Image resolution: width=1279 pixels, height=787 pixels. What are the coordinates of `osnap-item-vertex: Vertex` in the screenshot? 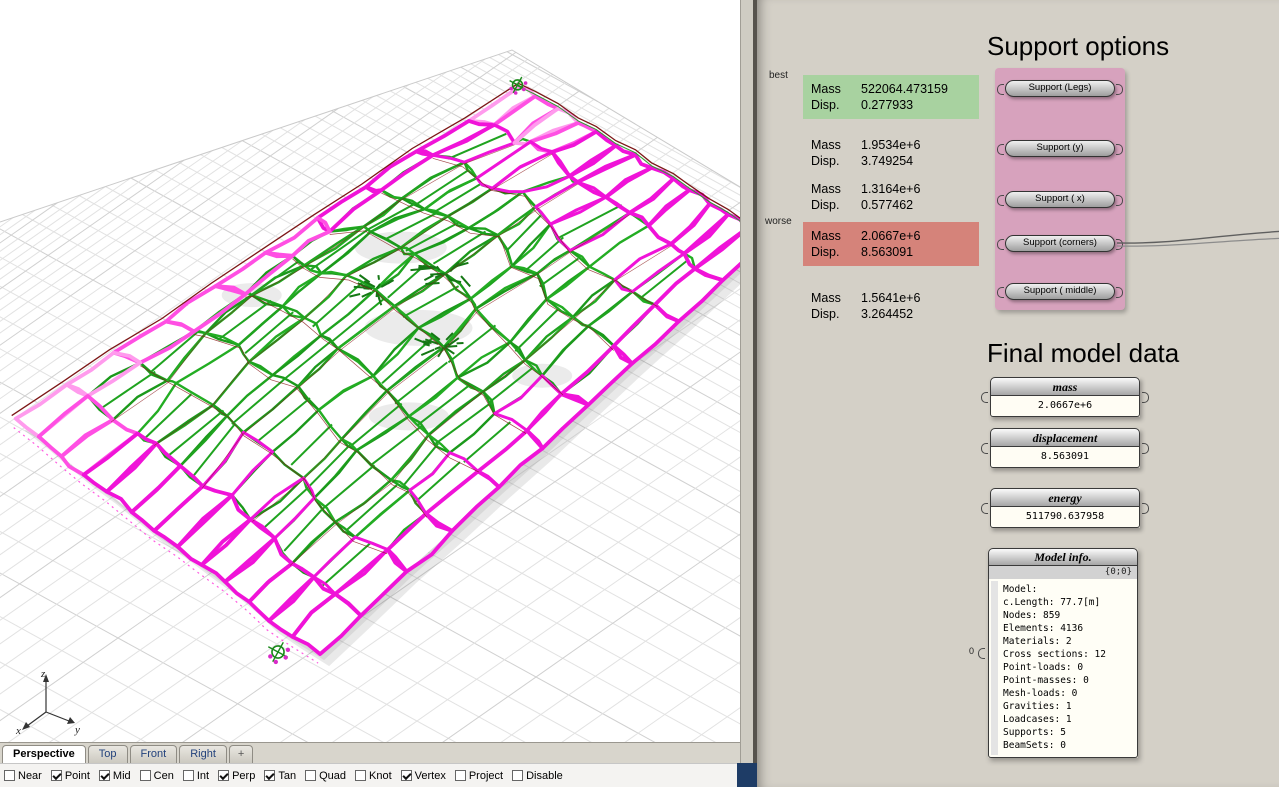 It's located at (423, 776).